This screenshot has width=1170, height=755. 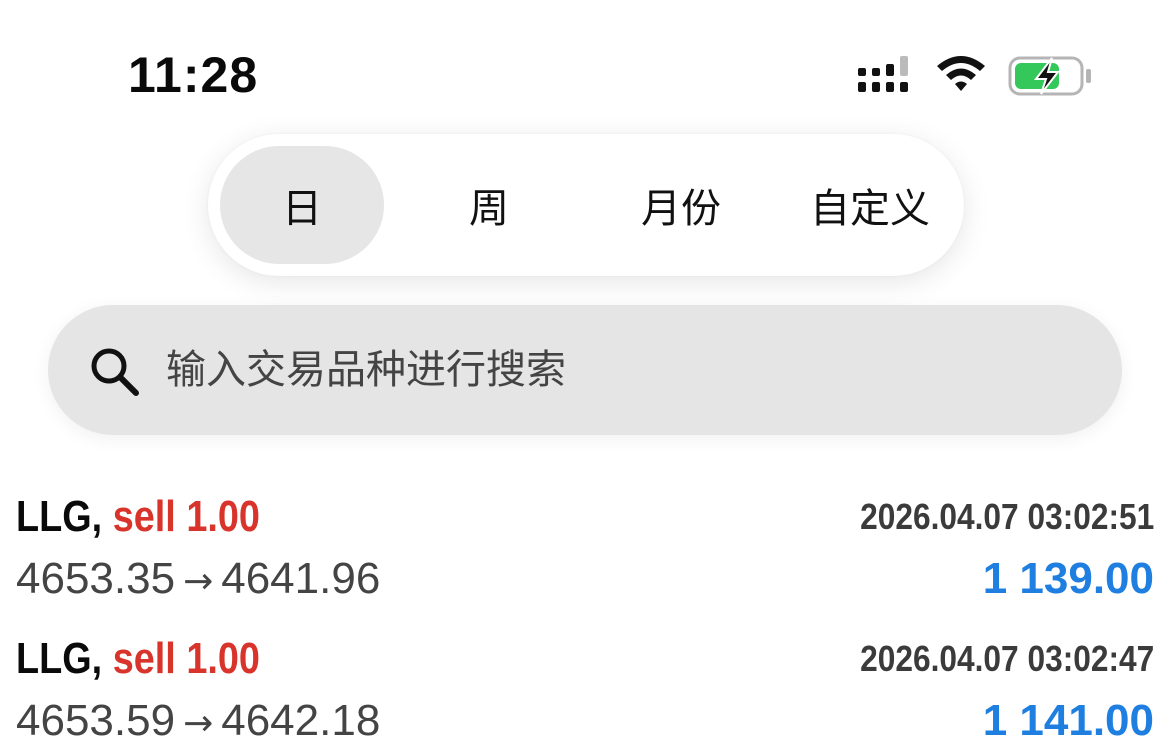 What do you see at coordinates (961, 73) in the screenshot?
I see `wifi-icon` at bounding box center [961, 73].